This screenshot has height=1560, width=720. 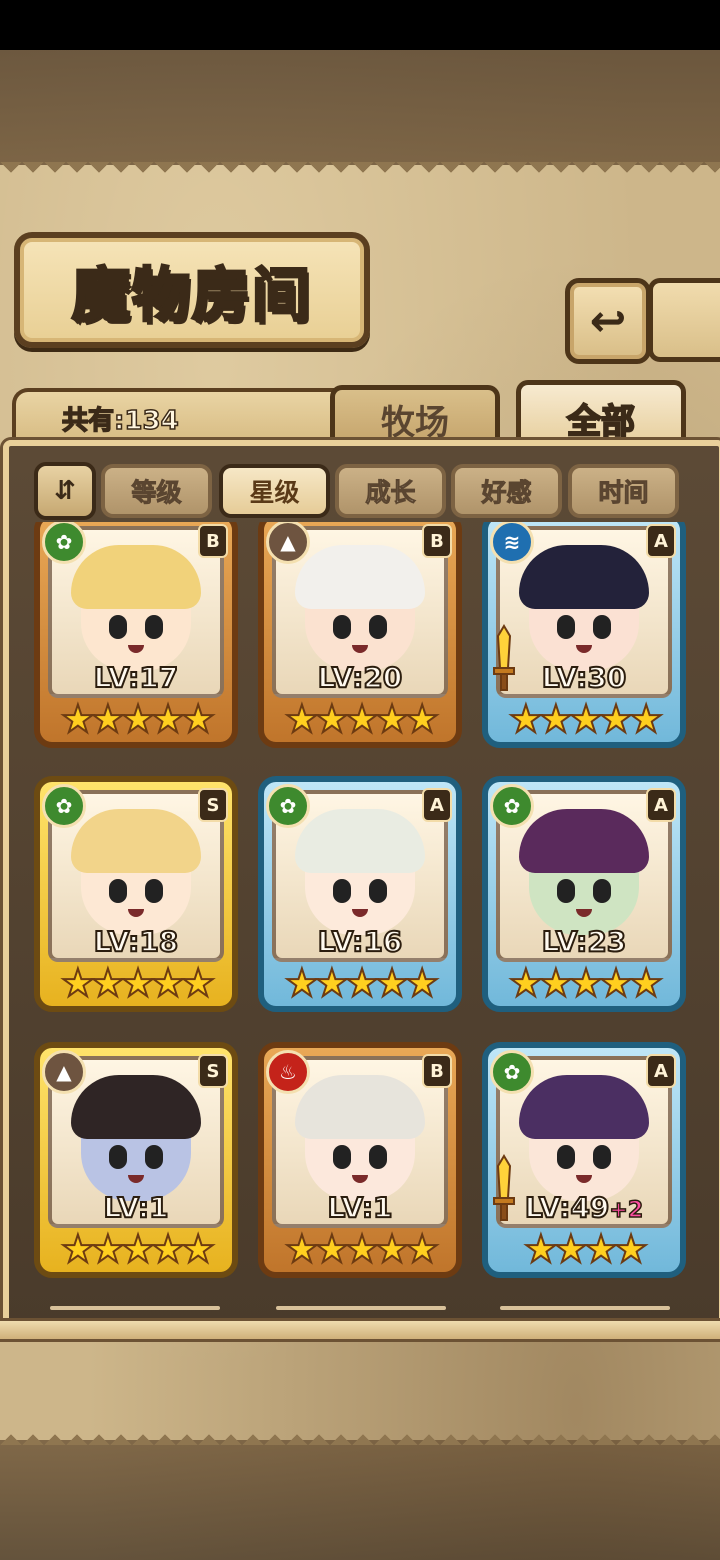 What do you see at coordinates (415, 422) in the screenshot?
I see `tab-ranch-label: 牧场` at bounding box center [415, 422].